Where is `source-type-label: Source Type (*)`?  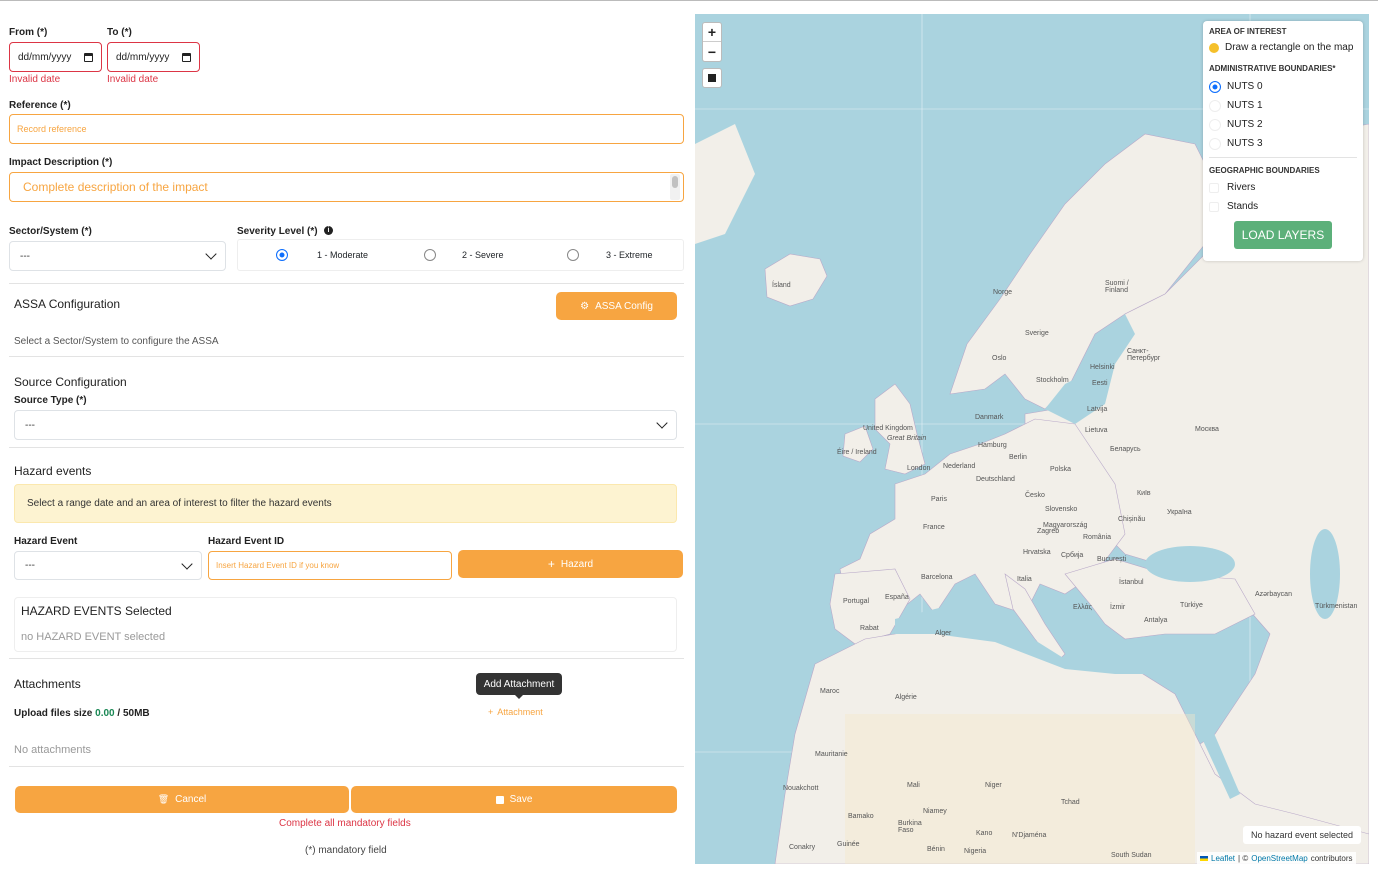 source-type-label: Source Type (*) is located at coordinates (50, 400).